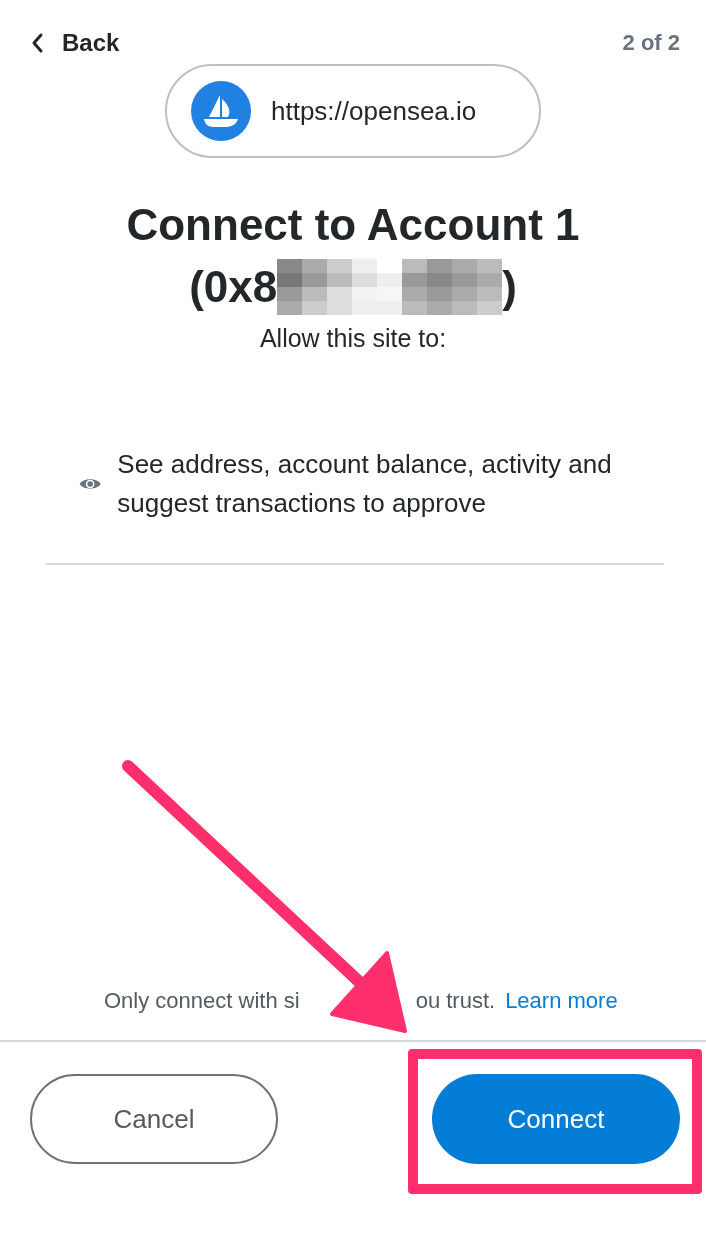 This screenshot has width=706, height=1234. What do you see at coordinates (455, 1001) in the screenshot?
I see `note-text: ou trust.` at bounding box center [455, 1001].